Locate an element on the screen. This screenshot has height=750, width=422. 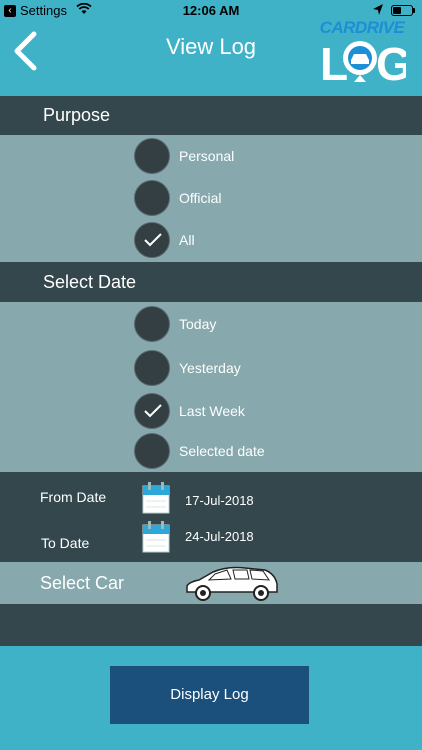
date-section-title: Select Date is located at coordinates (90, 282).